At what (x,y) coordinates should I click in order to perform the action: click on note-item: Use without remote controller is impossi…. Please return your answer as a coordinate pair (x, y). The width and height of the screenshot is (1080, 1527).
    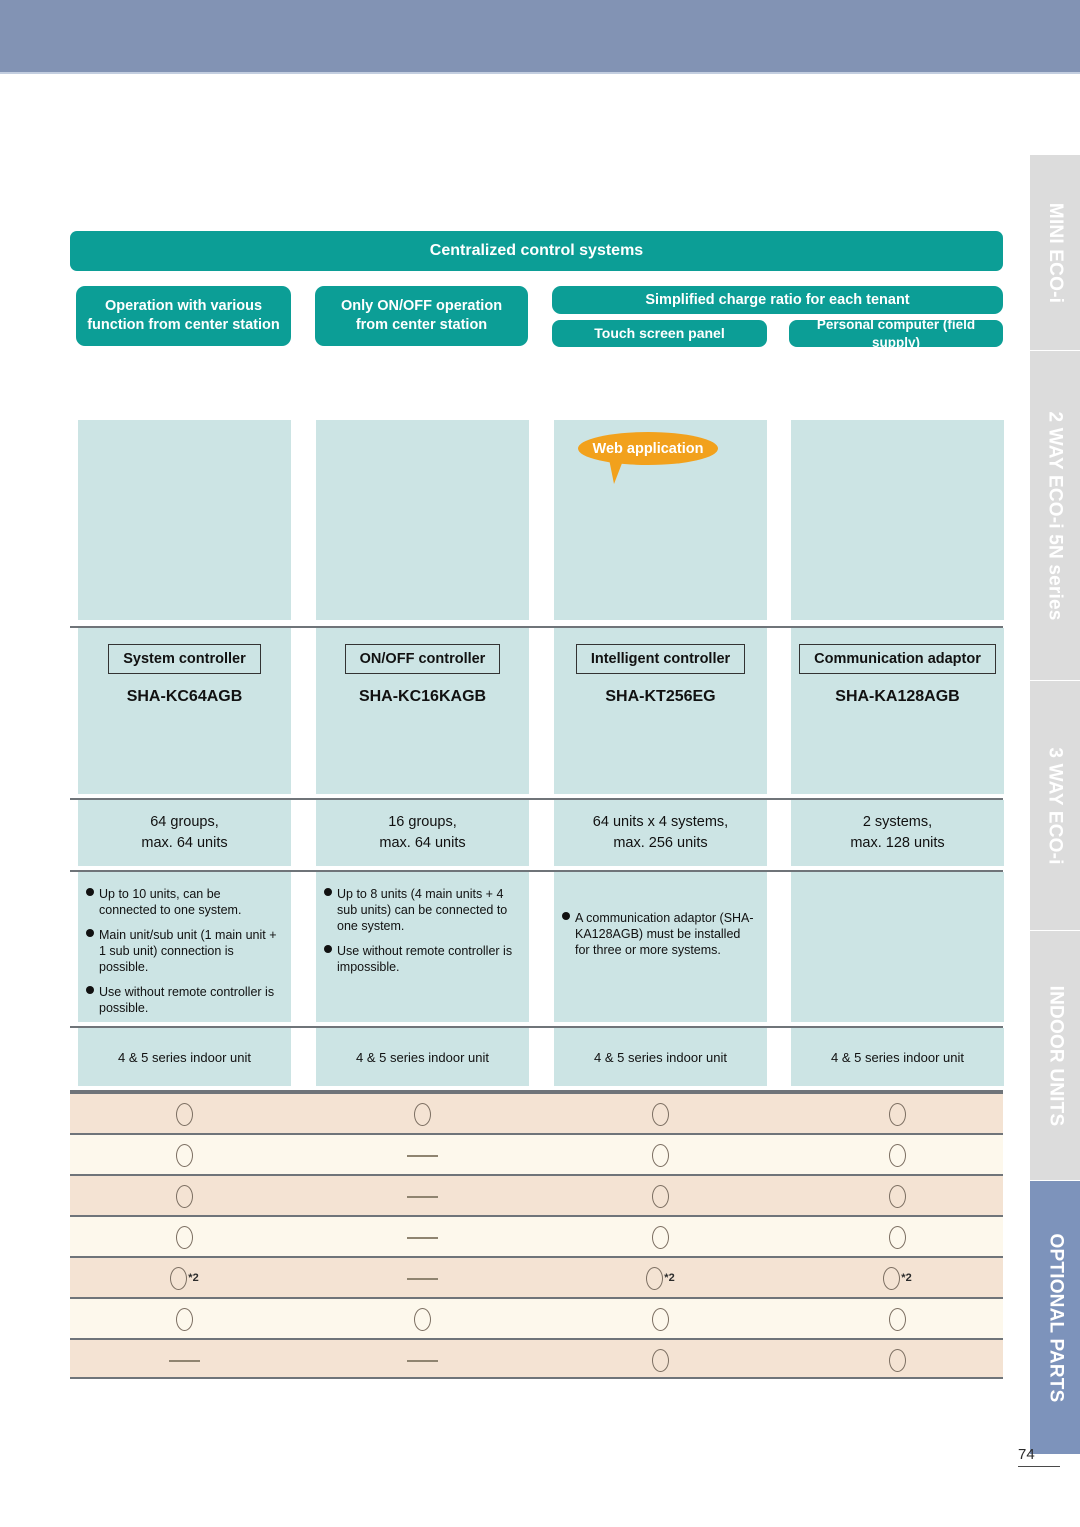
    Looking at the image, I should click on (421, 959).